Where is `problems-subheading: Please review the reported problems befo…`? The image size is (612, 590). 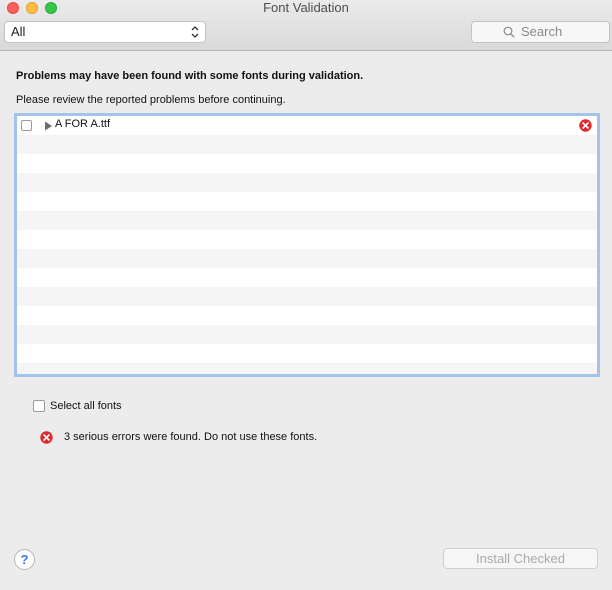
problems-subheading: Please review the reported problems befo… is located at coordinates (151, 100).